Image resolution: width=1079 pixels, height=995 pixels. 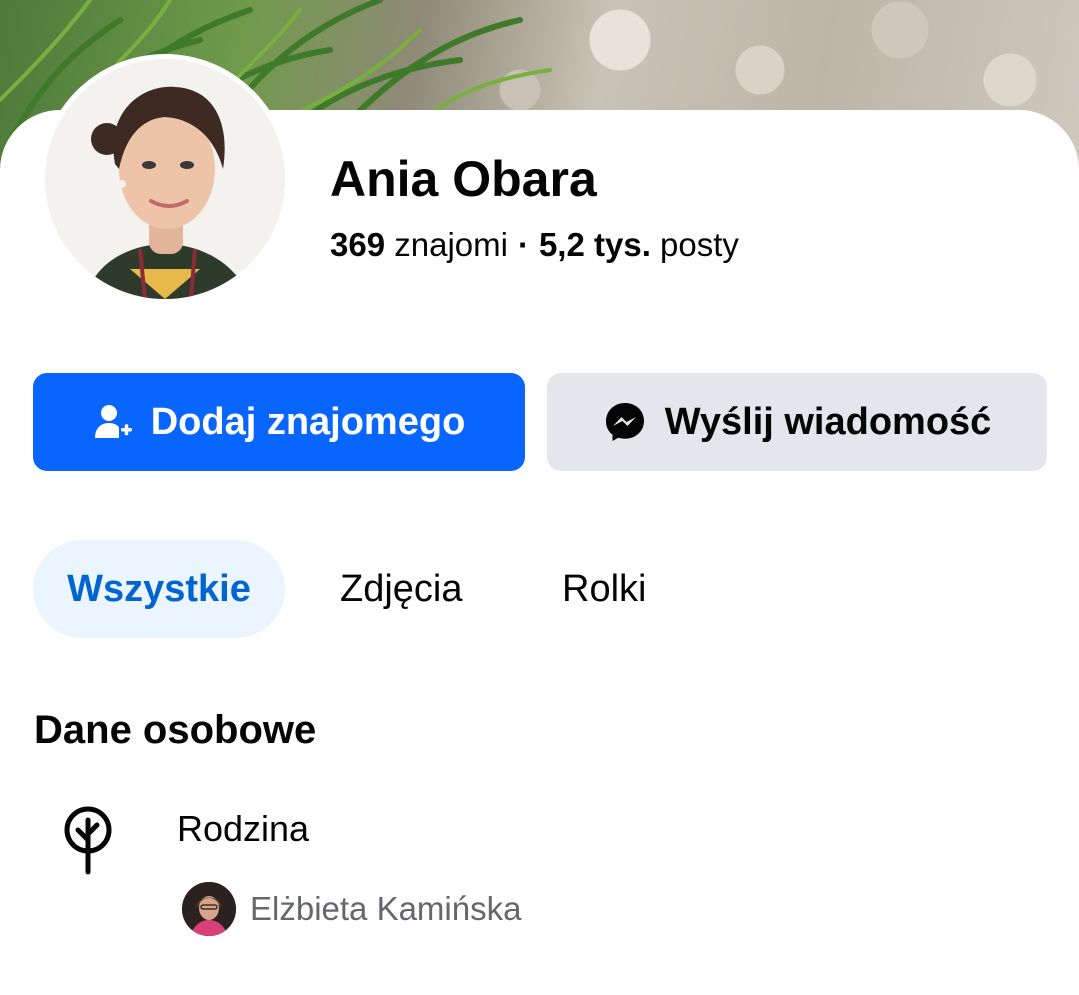 What do you see at coordinates (308, 421) in the screenshot?
I see `add-friend-label: Dodaj znajomego` at bounding box center [308, 421].